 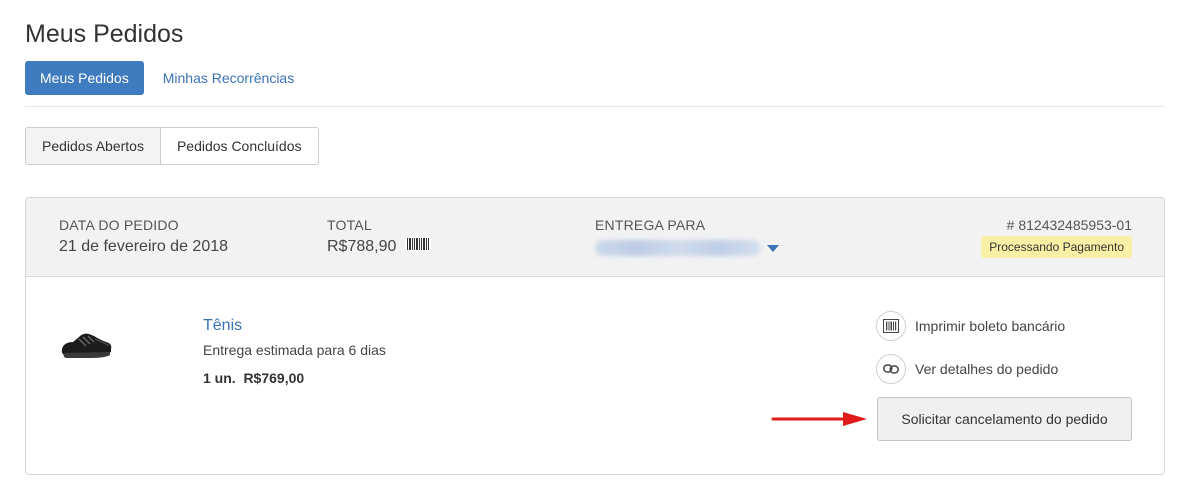 I want to click on tab-meus-pedidos: Meus Pedidos, so click(x=84, y=78).